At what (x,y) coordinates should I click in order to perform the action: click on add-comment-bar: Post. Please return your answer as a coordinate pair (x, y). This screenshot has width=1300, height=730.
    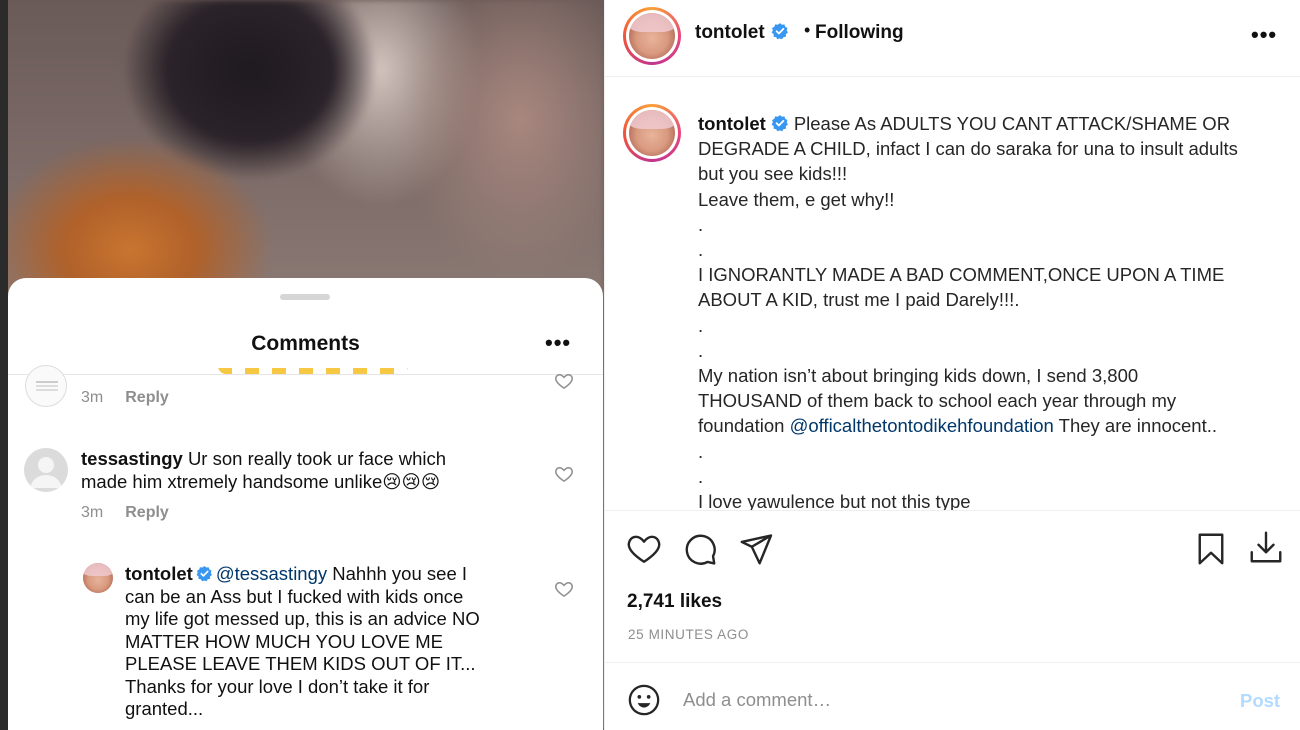
    Looking at the image, I should click on (952, 697).